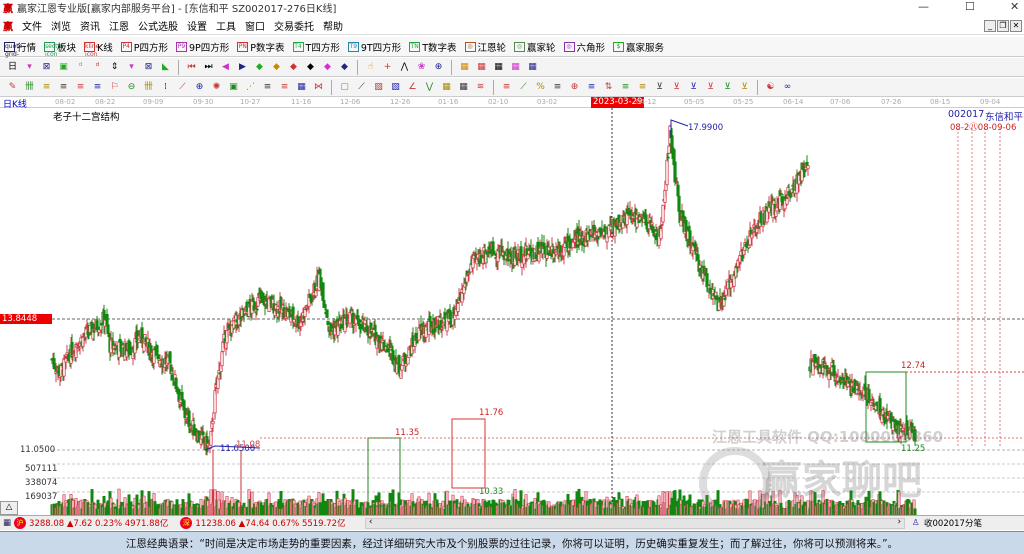 This screenshot has width=1024, height=554. I want to click on tick-detail-link: 收002017分笔, so click(953, 523).